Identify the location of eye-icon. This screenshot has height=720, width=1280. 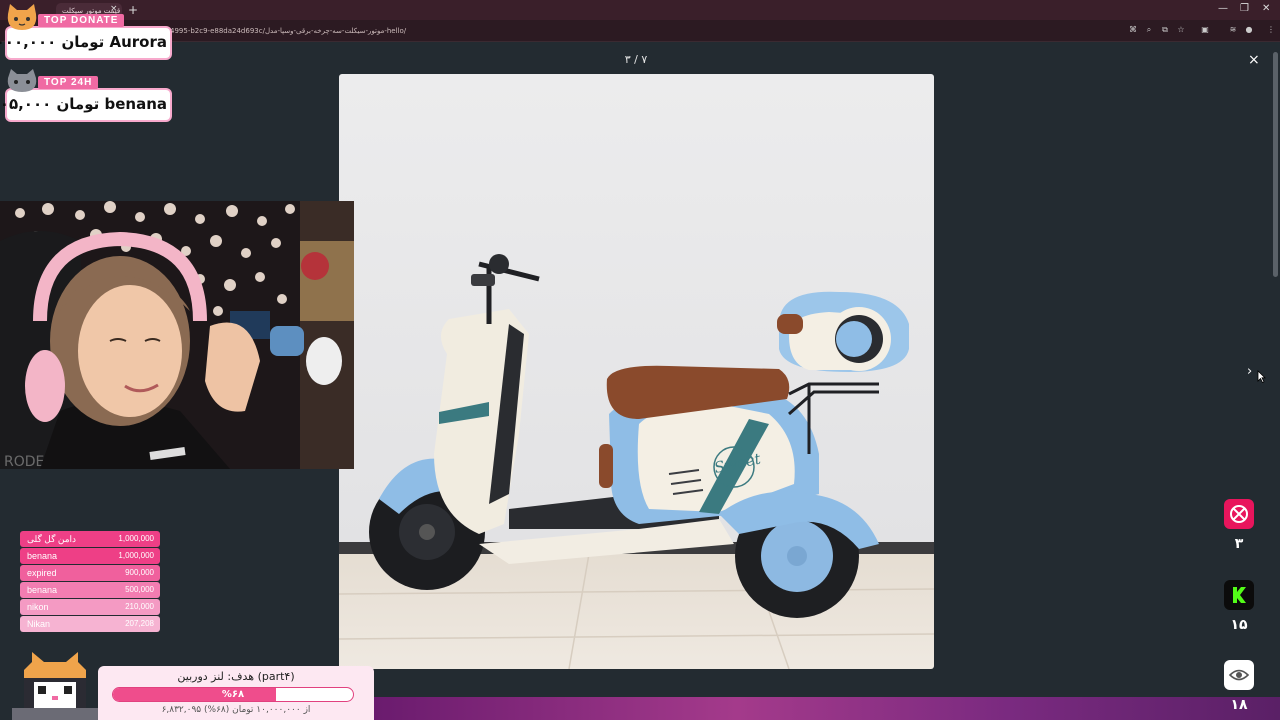
(1239, 675).